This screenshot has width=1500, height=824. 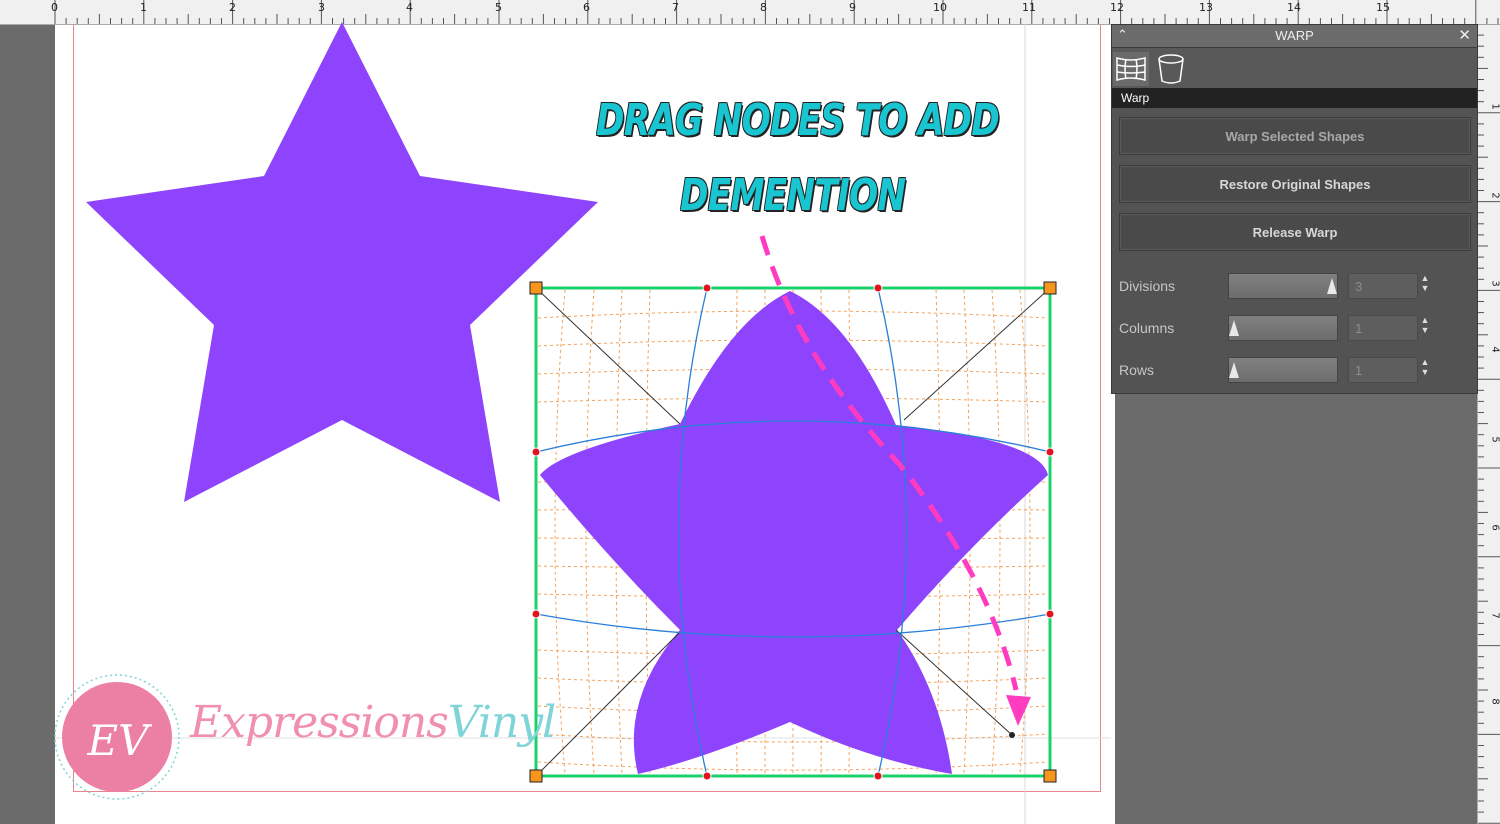 I want to click on panel-section-header: Warp, so click(x=1294, y=98).